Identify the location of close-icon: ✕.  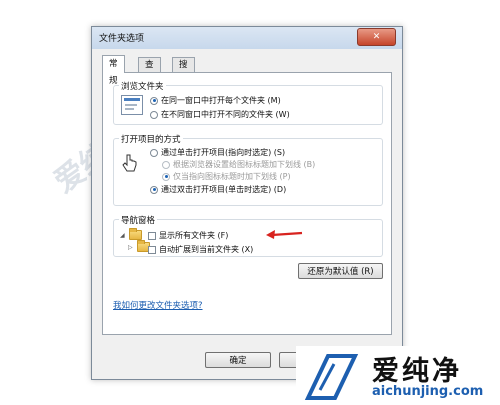
(376, 37).